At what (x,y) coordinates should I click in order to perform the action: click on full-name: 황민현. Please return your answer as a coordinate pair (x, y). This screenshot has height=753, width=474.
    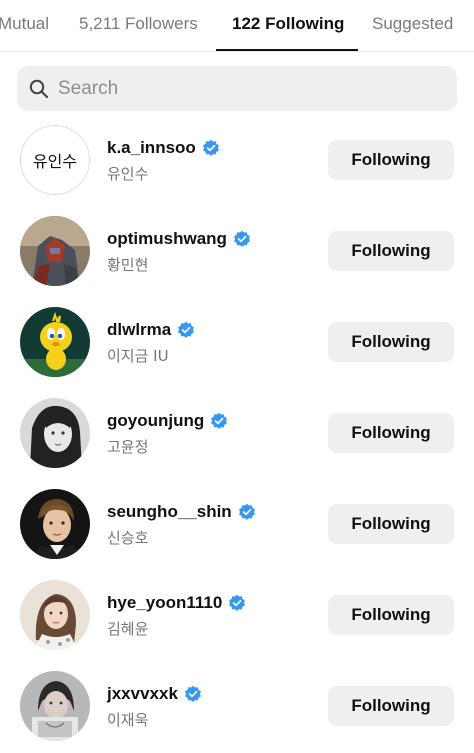
    Looking at the image, I should click on (128, 265).